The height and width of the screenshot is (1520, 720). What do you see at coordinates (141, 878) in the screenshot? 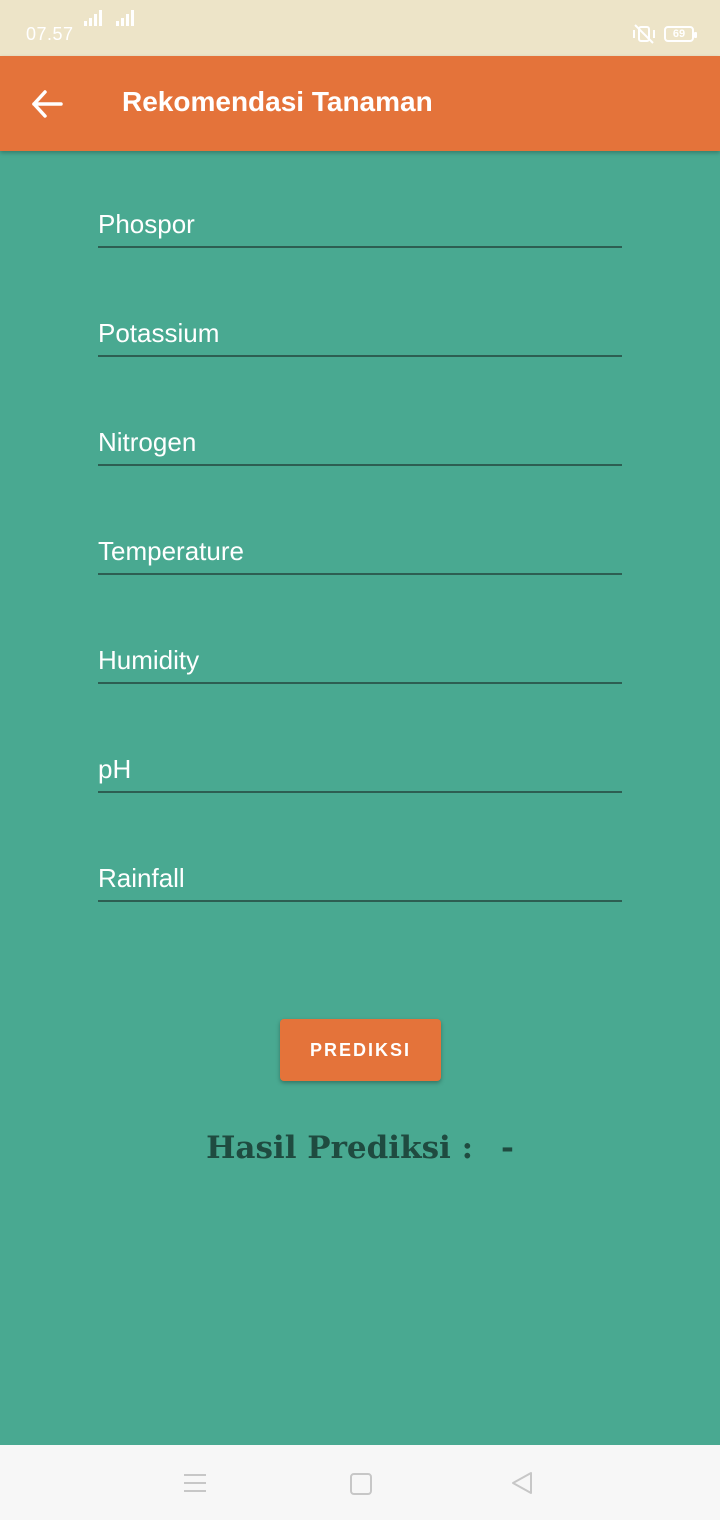
I see `rainfall-placeholder: Rainfall` at bounding box center [141, 878].